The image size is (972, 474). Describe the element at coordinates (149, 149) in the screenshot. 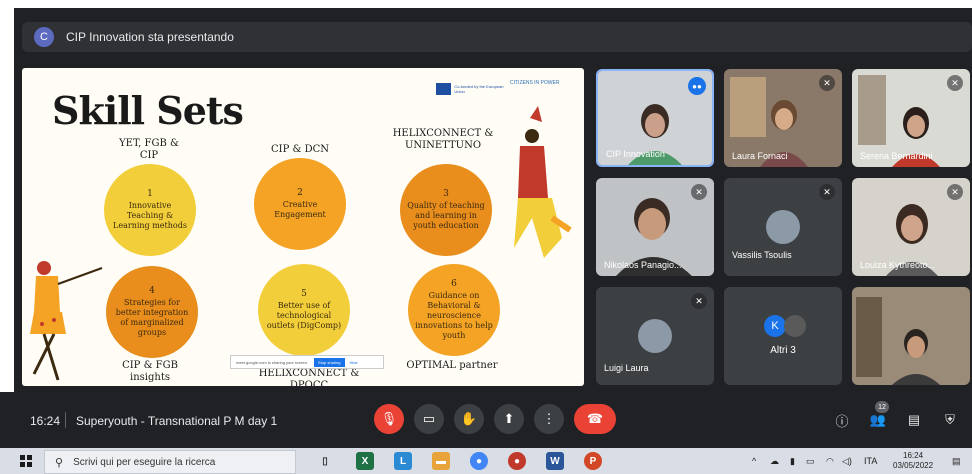

I see `partner-top-left: YET, FGB & CIP` at that location.